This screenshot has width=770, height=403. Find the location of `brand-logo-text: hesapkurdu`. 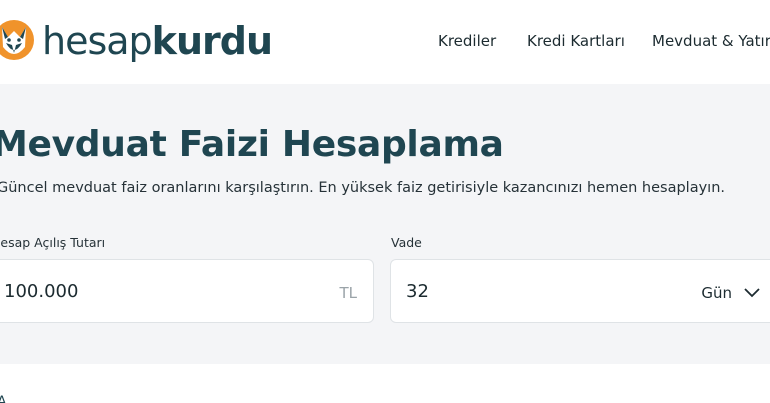

brand-logo-text: hesapkurdu is located at coordinates (157, 41).